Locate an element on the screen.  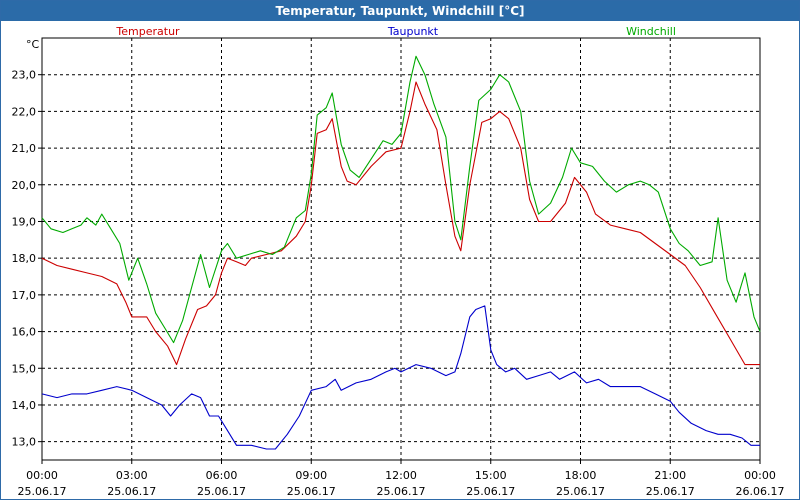
legend: Temperatur Taupunkt Windchill is located at coordinates (395, 31).